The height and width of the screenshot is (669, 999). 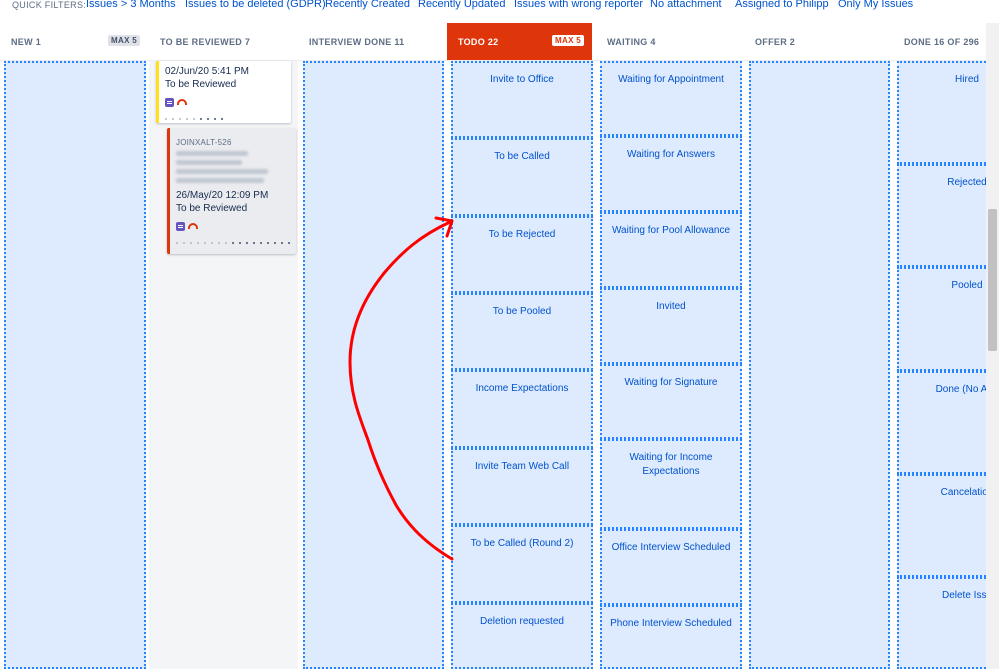 What do you see at coordinates (255, 5) in the screenshot?
I see `quick-filter-gdpr: Issues to be deleted (GDPR)` at bounding box center [255, 5].